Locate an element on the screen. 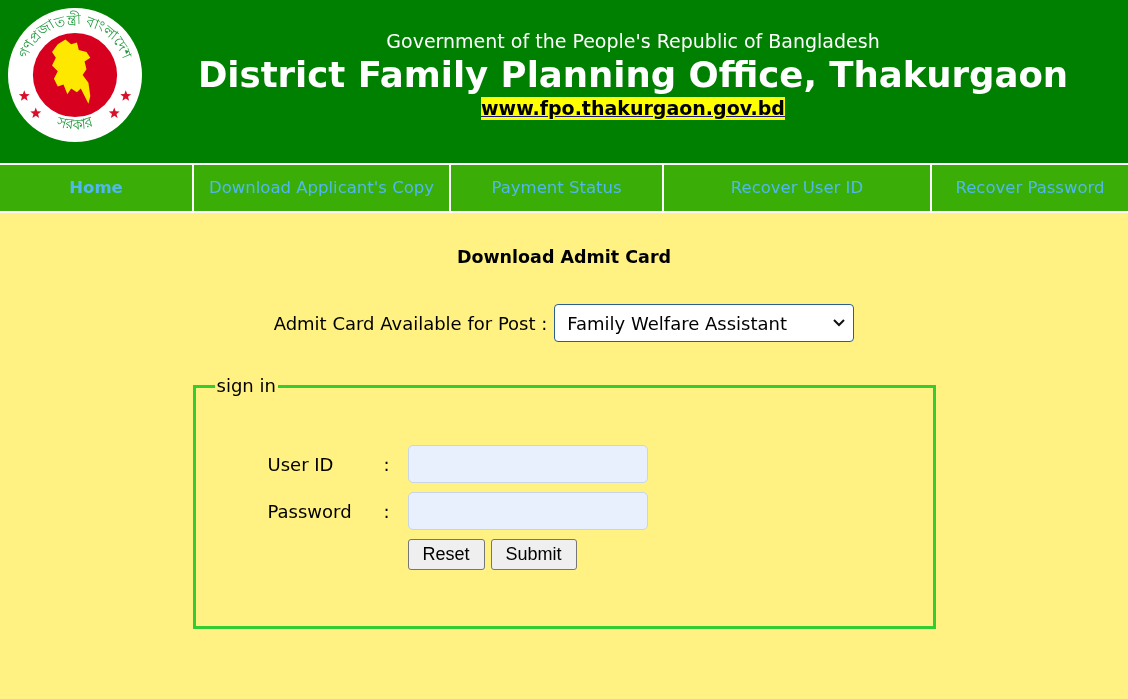 This screenshot has height=699, width=1128. nav-tab: Recover Password is located at coordinates (1029, 188).